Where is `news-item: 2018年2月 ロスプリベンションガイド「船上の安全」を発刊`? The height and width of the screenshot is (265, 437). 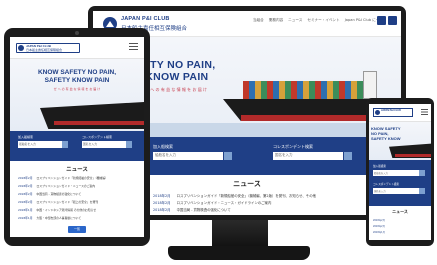
news-item: 2018年2月 ロスプリベンションガイド「船上の安全」を発刊 is located at coordinates (58, 202).